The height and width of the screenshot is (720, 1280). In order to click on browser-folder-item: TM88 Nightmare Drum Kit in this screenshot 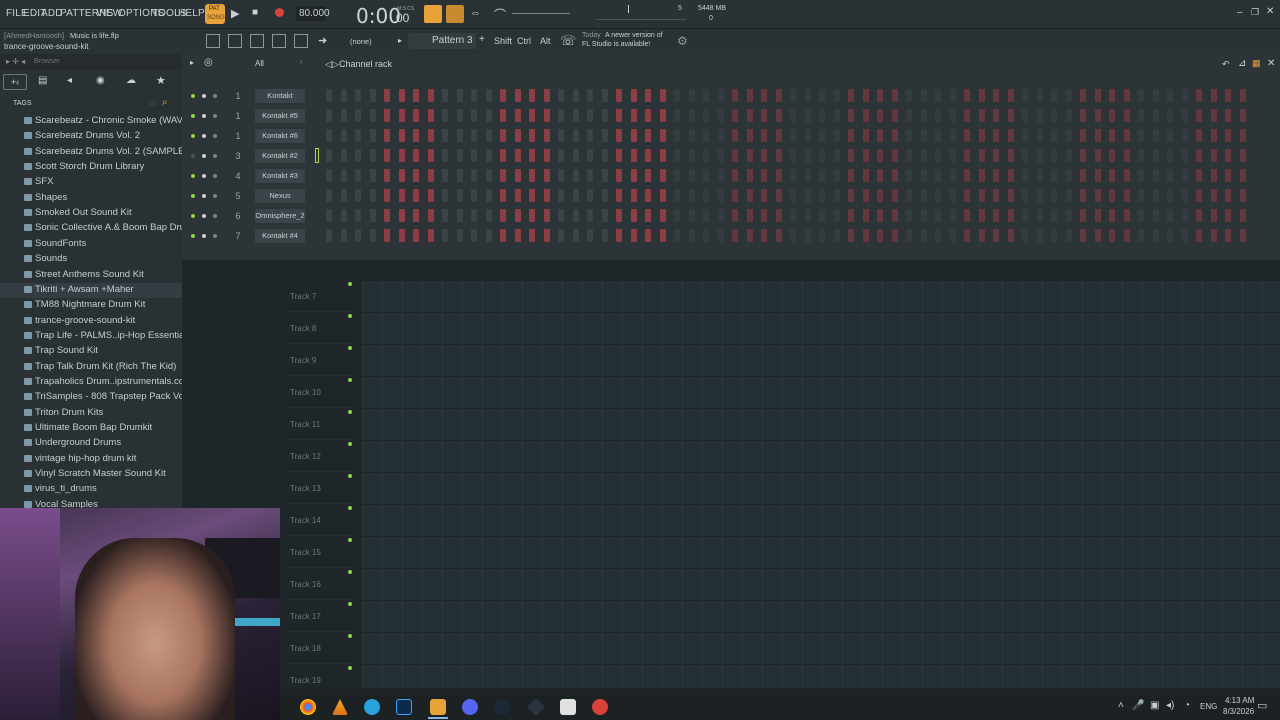, I will do `click(91, 305)`.